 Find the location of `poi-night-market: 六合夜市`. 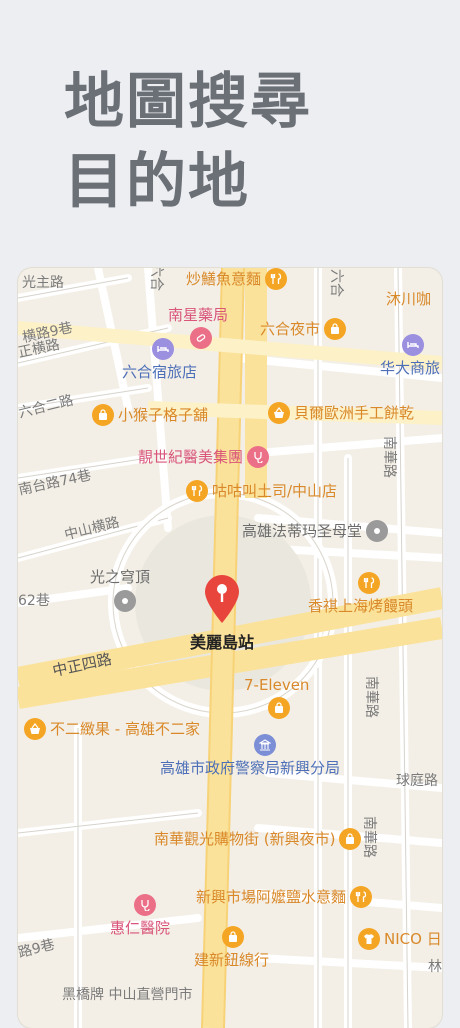

poi-night-market: 六合夜市 is located at coordinates (303, 329).